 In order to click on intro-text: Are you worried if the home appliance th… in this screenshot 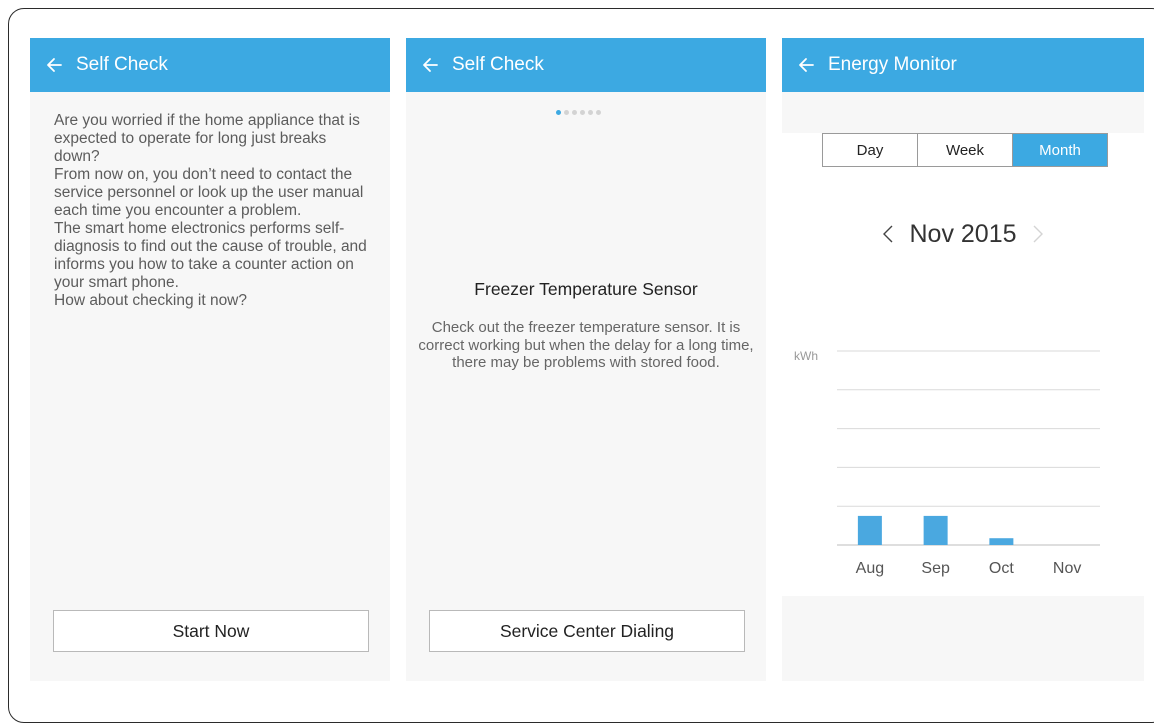, I will do `click(210, 210)`.